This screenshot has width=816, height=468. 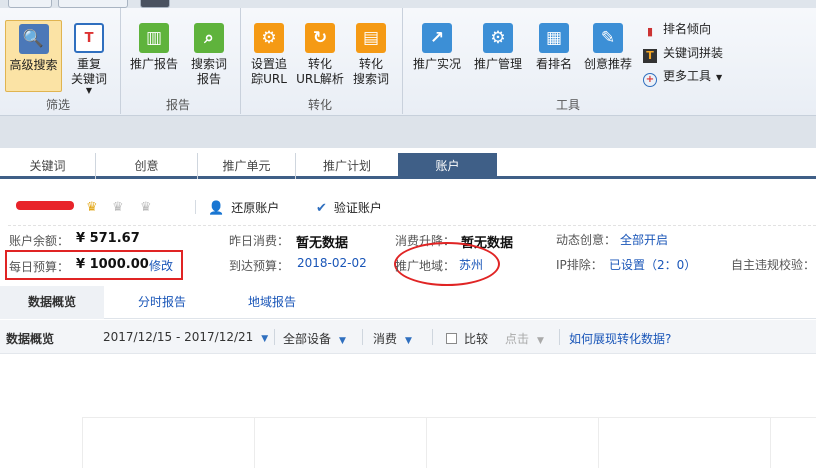 What do you see at coordinates (272, 302) in the screenshot?
I see `tab-region-report: 地域报告` at bounding box center [272, 302].